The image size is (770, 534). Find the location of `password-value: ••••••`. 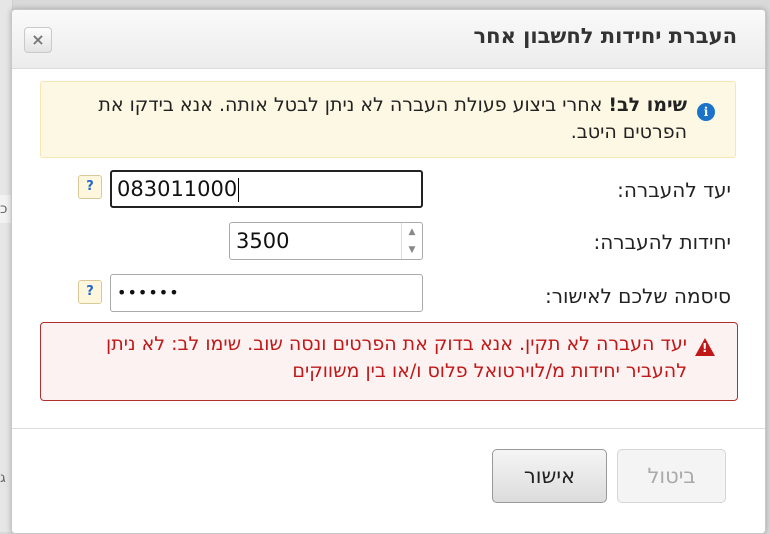

password-value: •••••• is located at coordinates (148, 292).